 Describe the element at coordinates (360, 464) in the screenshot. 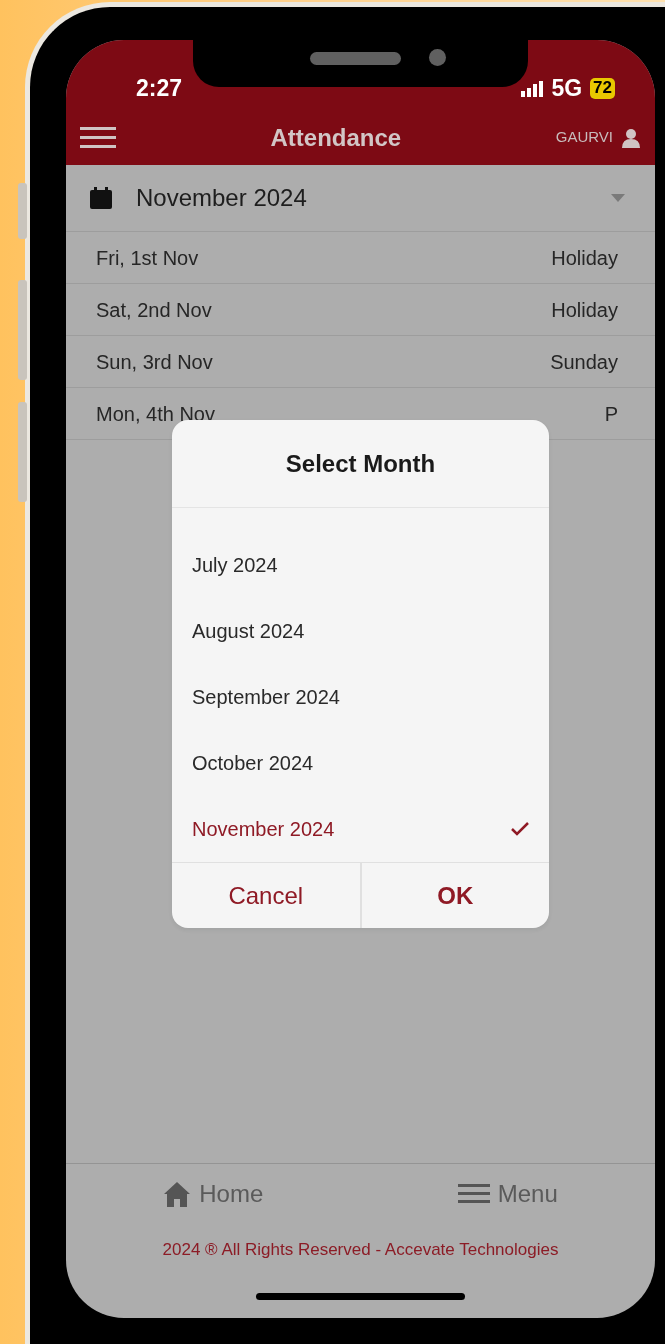

I see `dialog-title: Select Month` at that location.